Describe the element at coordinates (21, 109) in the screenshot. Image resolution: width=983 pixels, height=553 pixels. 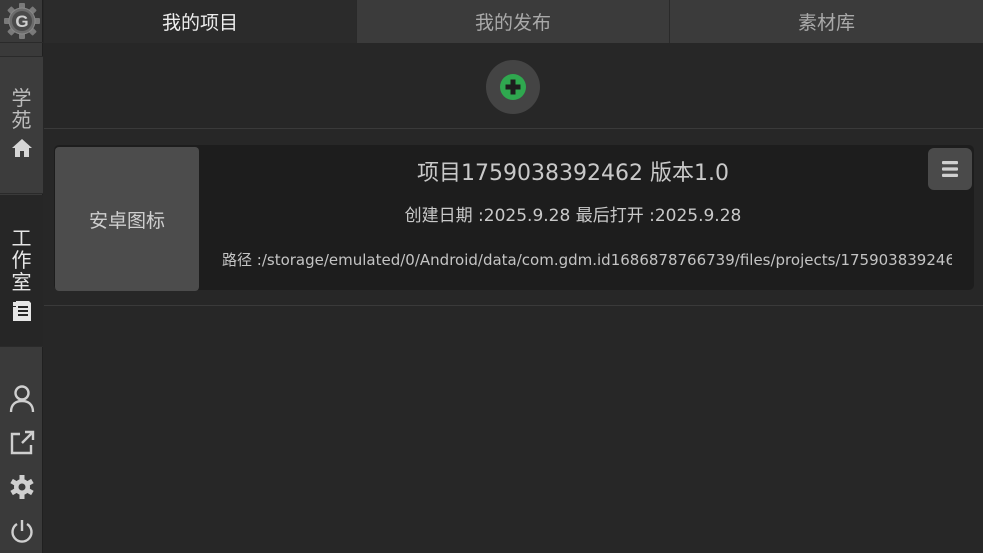
I see `academy-label: 学 苑` at that location.